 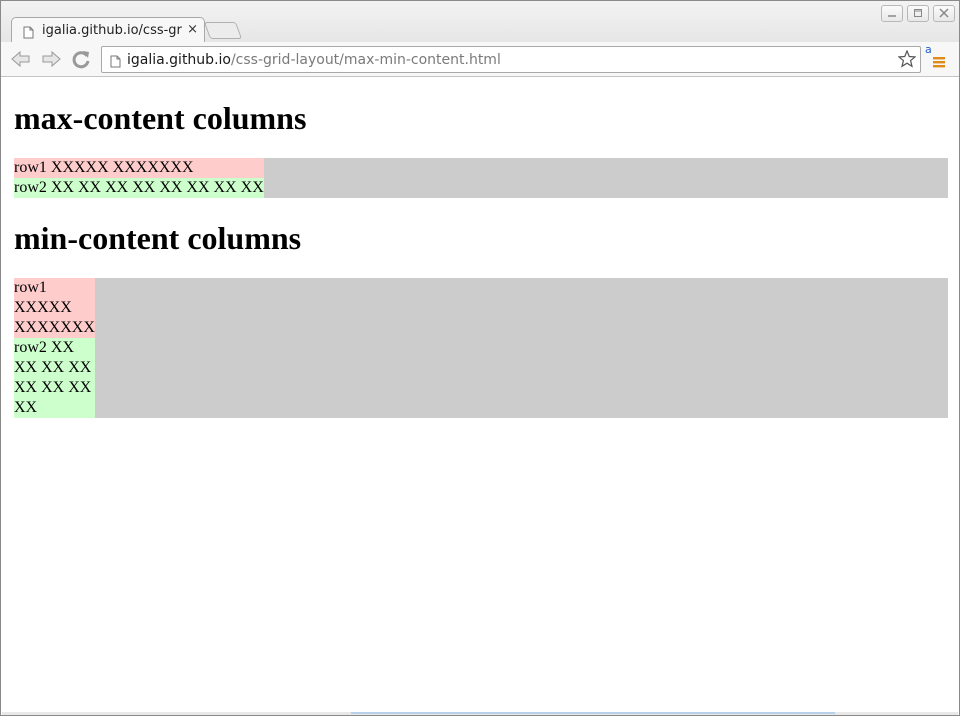 What do you see at coordinates (179, 60) in the screenshot?
I see `url-host: igalia.github.io` at bounding box center [179, 60].